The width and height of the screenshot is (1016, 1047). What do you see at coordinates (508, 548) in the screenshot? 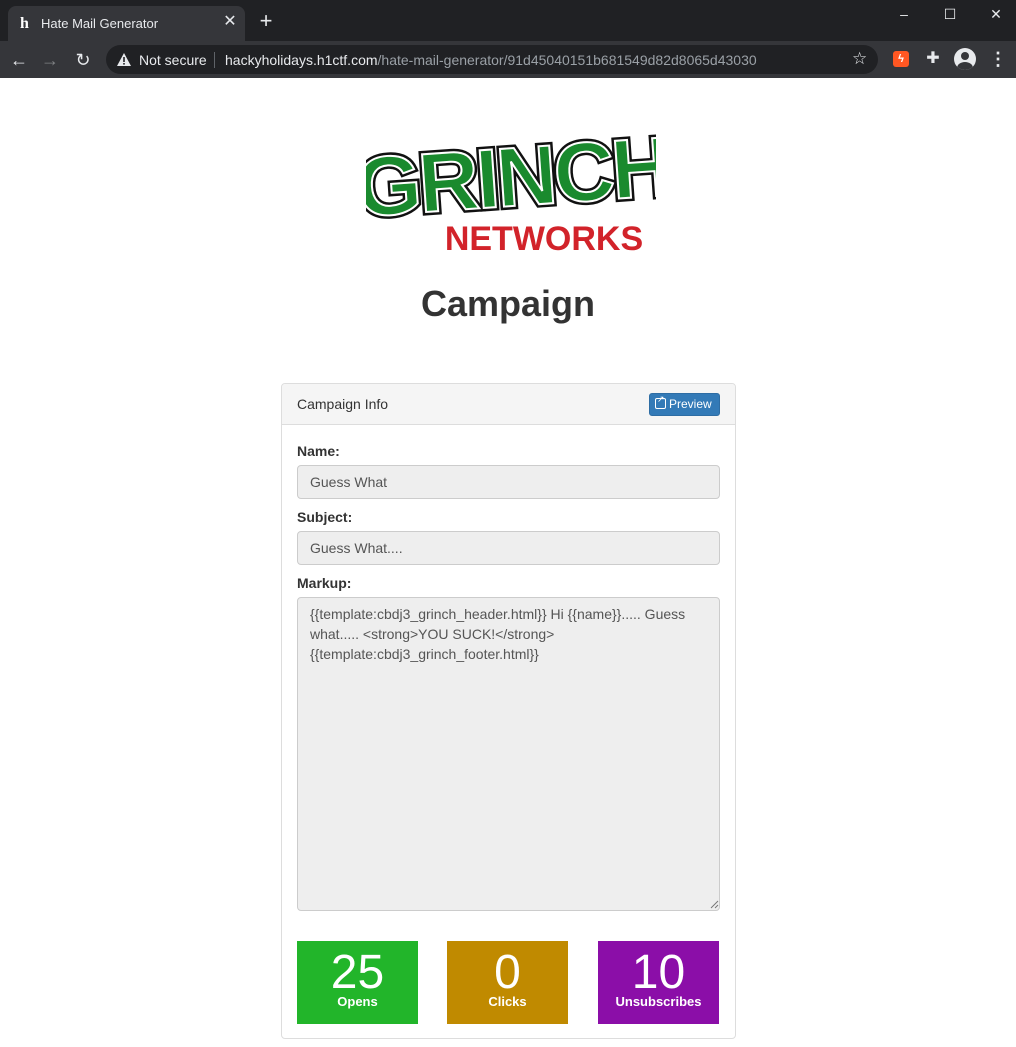
I see `subject-field` at bounding box center [508, 548].